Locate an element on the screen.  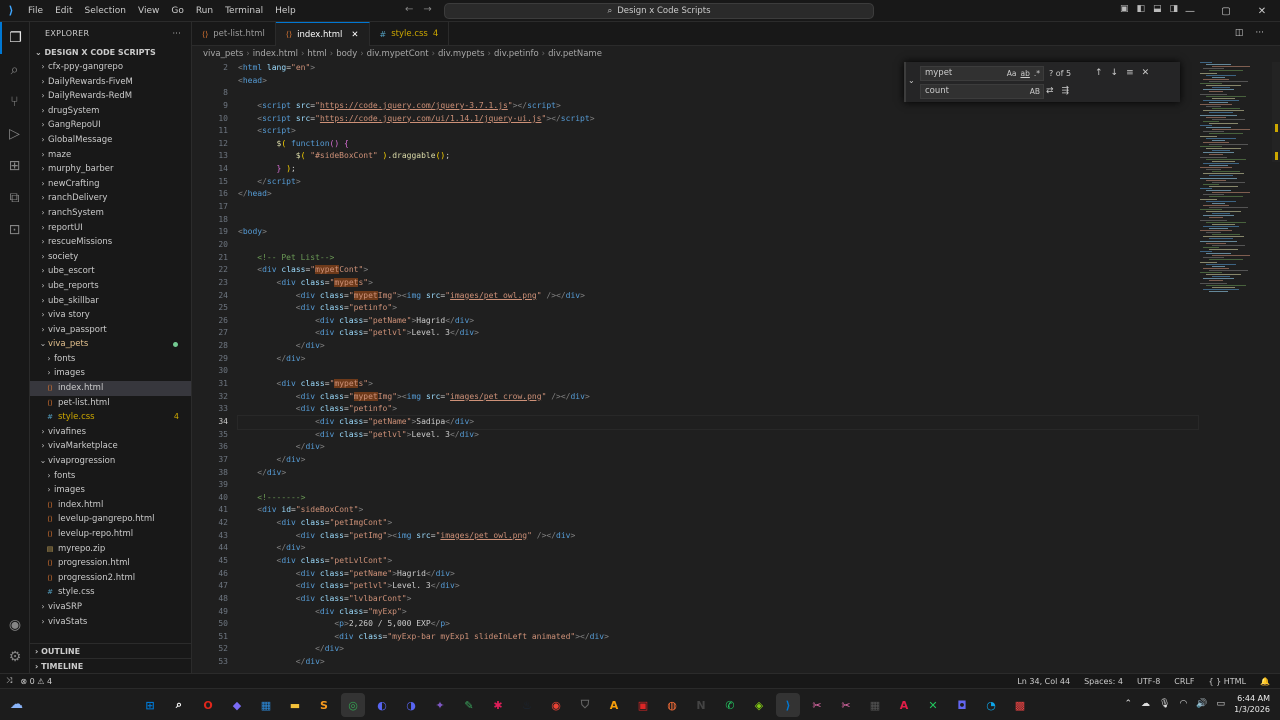
breadcrumb-item: div.mypetCont is located at coordinates (398, 54).